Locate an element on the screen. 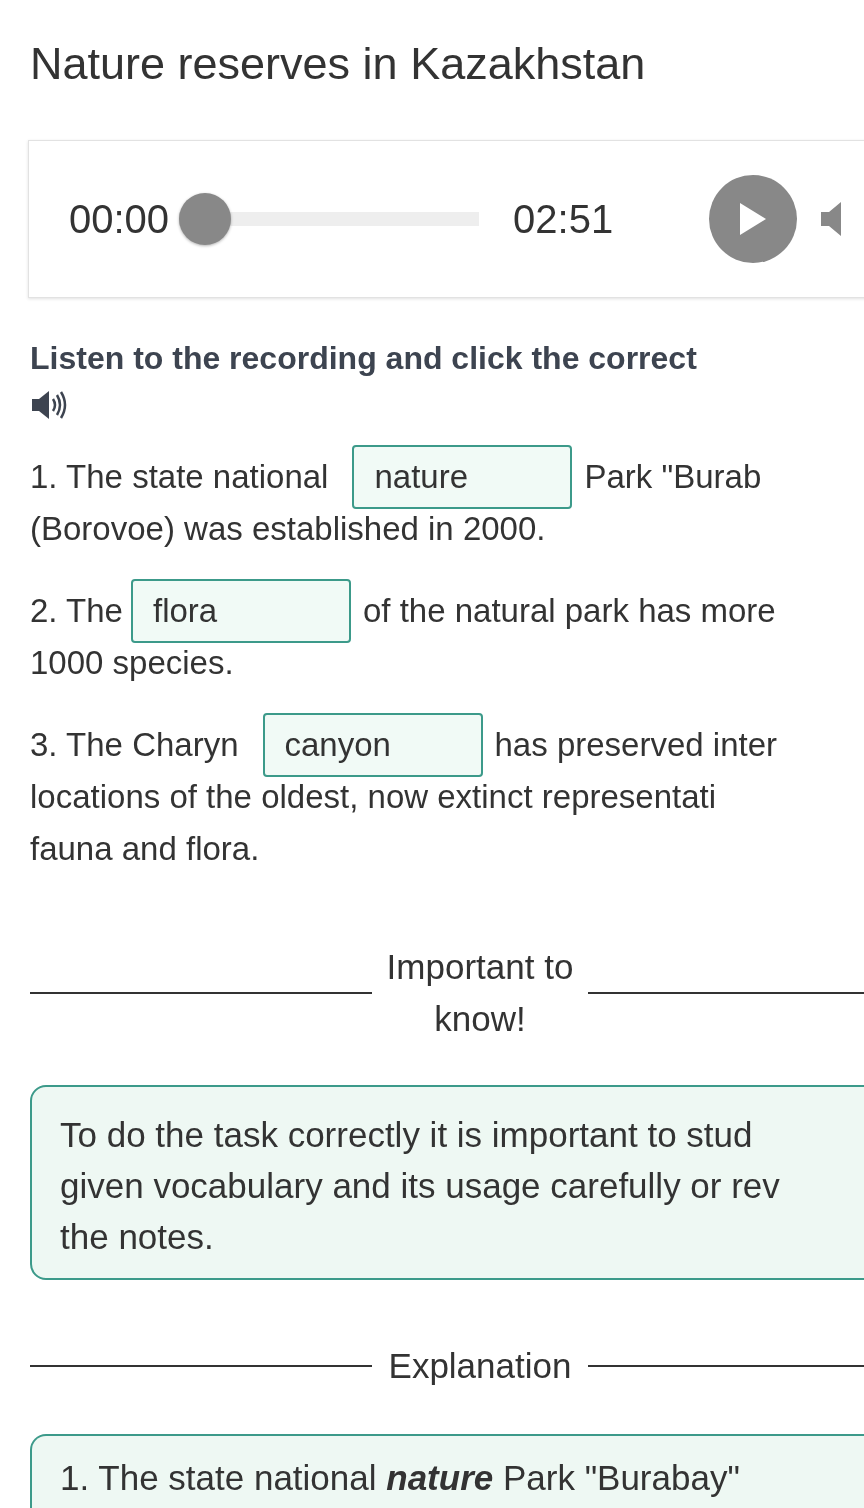 This screenshot has width=864, height=1508. sentence-text: has preserved inter is located at coordinates (635, 745).